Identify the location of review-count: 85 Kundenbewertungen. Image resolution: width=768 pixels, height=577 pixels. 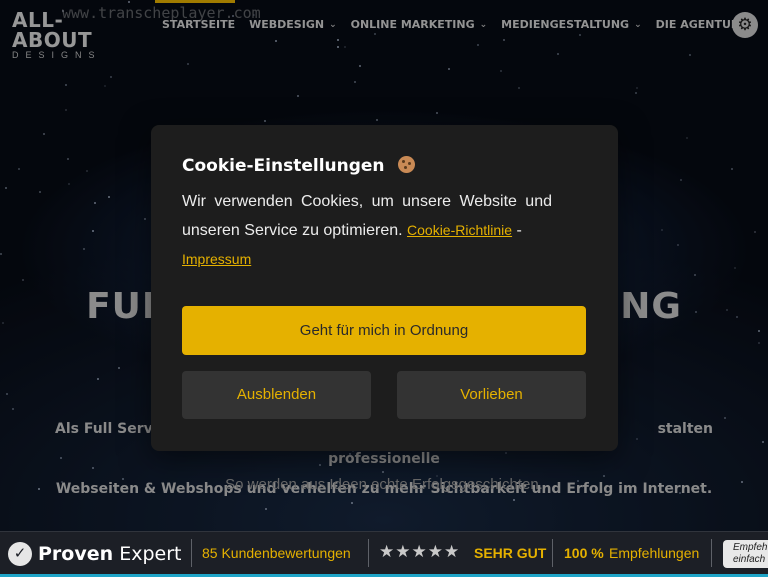
(276, 553).